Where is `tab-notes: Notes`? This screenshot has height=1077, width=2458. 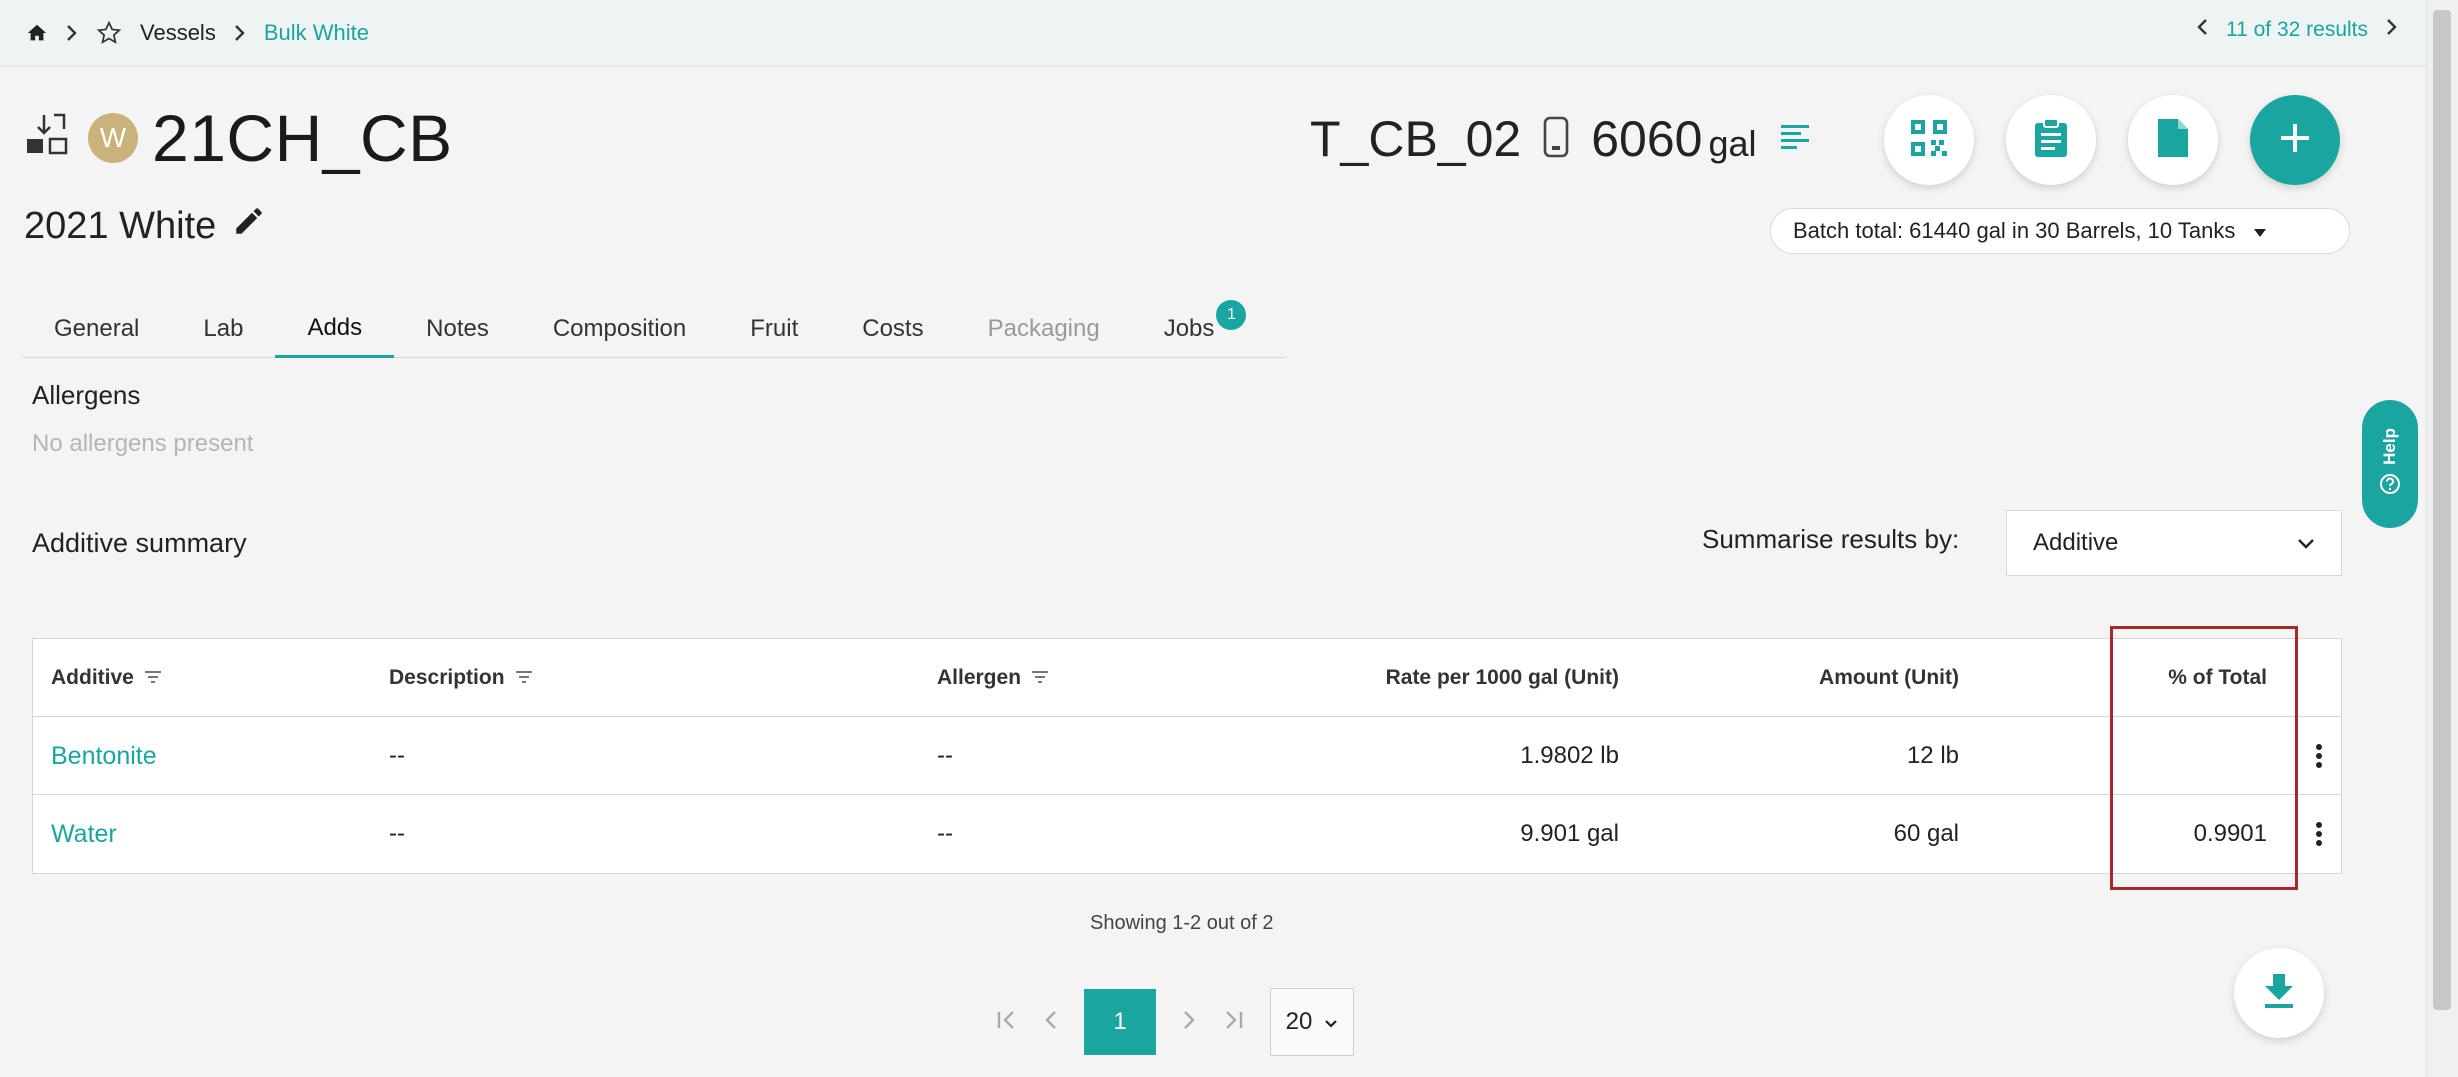
tab-notes: Notes is located at coordinates (457, 329).